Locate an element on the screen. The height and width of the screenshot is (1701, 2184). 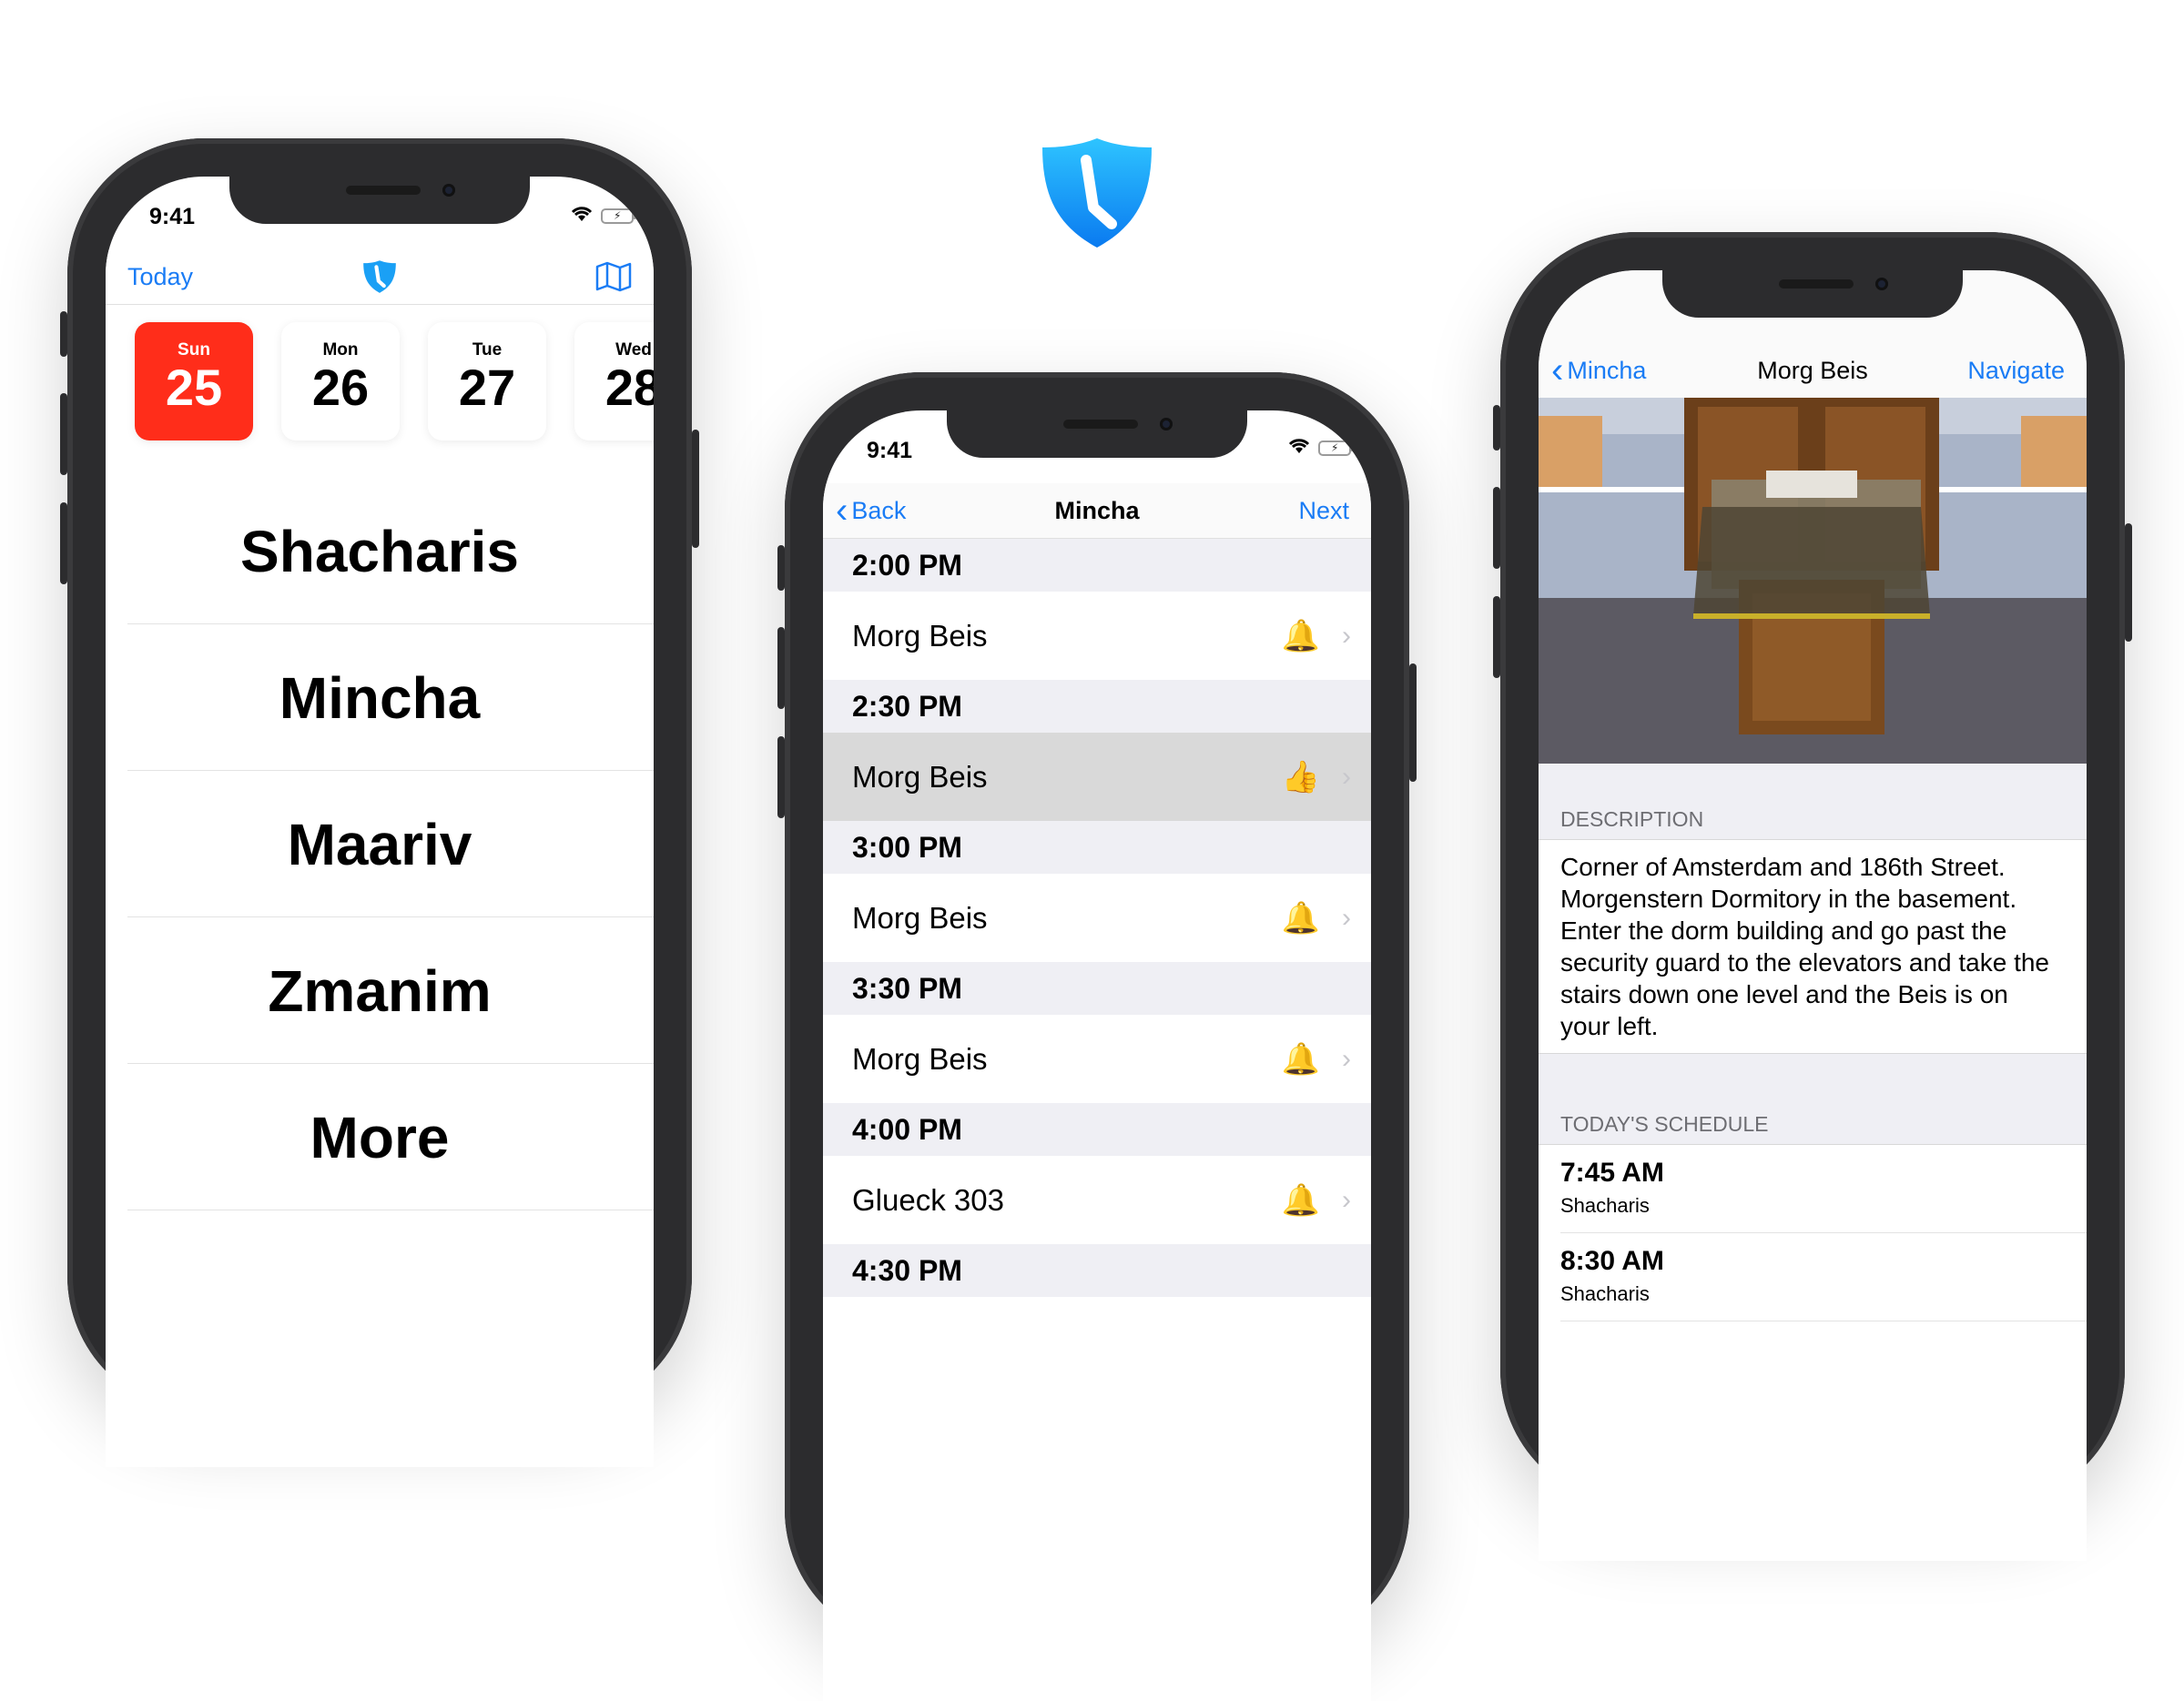
detail-nav-bar: ‹ Mincha Morg Beis Navigate is located at coordinates (1813, 370).